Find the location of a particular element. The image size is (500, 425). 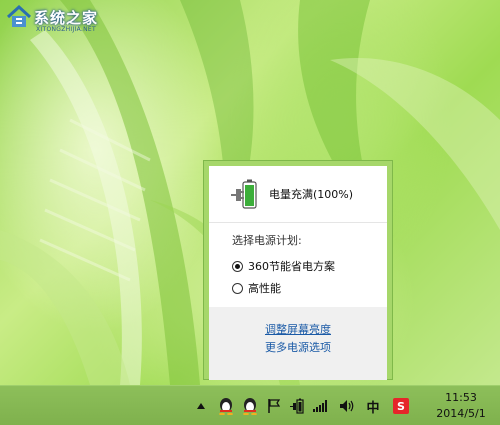

network-tray-button is located at coordinates (321, 405).